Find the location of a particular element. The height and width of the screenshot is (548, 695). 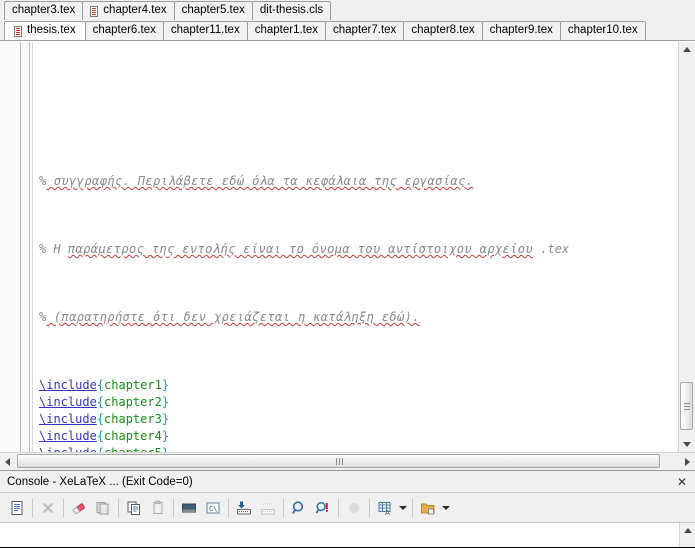

tab-chapter1: chapter1.tex is located at coordinates (286, 30).